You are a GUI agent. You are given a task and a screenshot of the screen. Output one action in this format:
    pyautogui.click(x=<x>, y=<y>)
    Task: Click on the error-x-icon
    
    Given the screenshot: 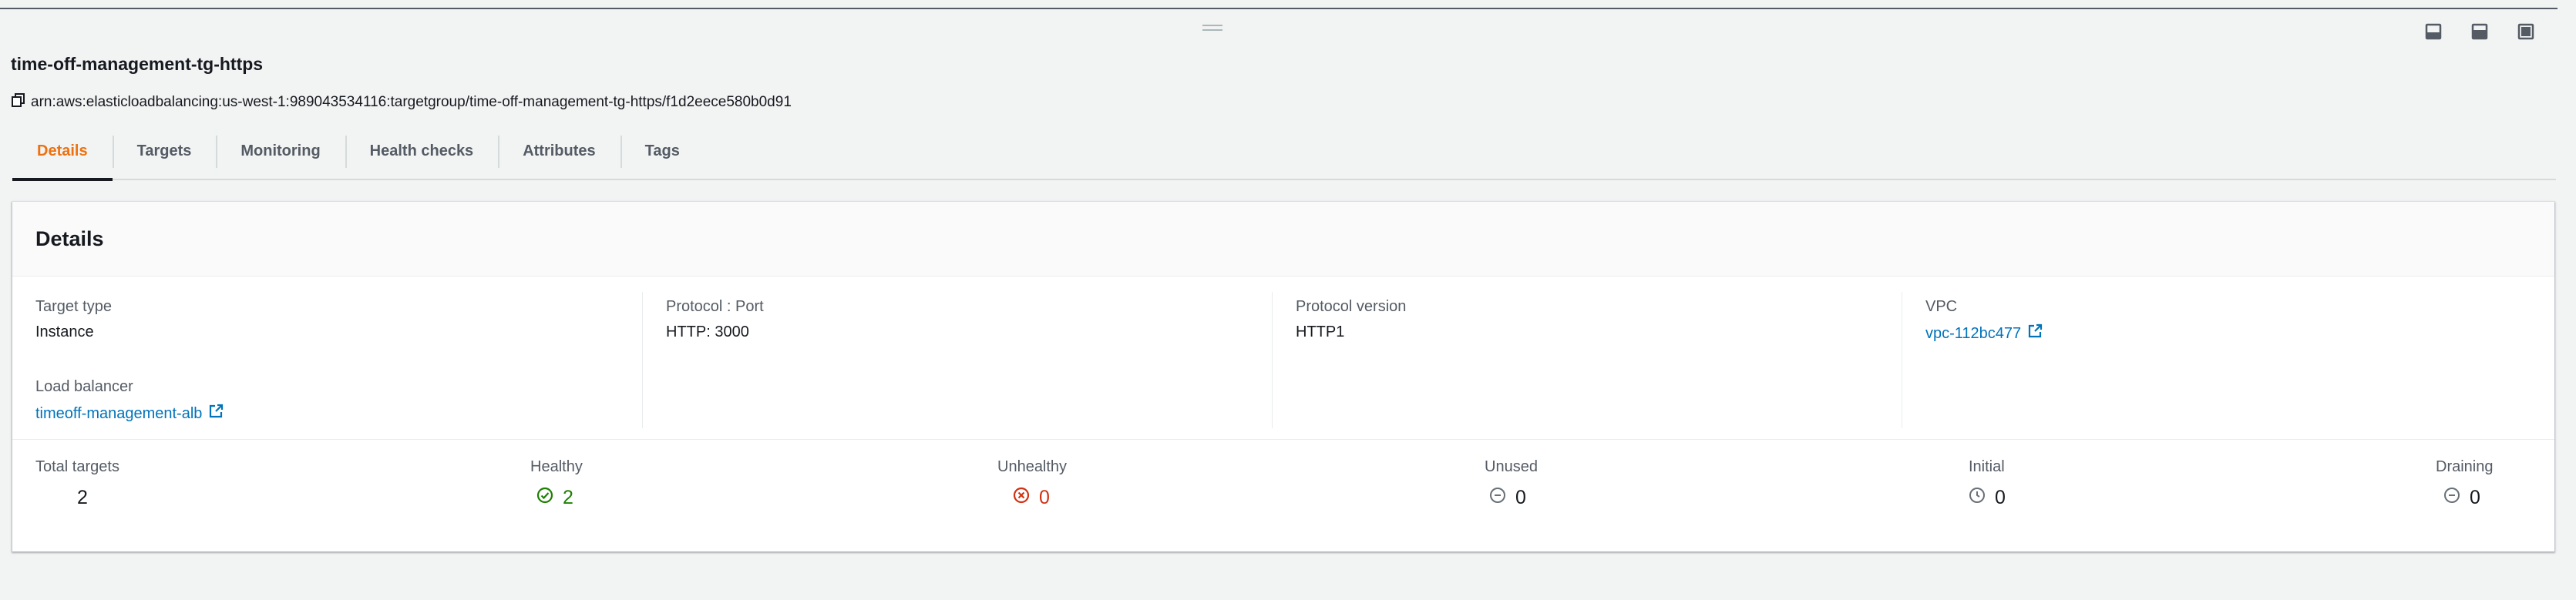 What is the action you would take?
    pyautogui.click(x=1021, y=498)
    